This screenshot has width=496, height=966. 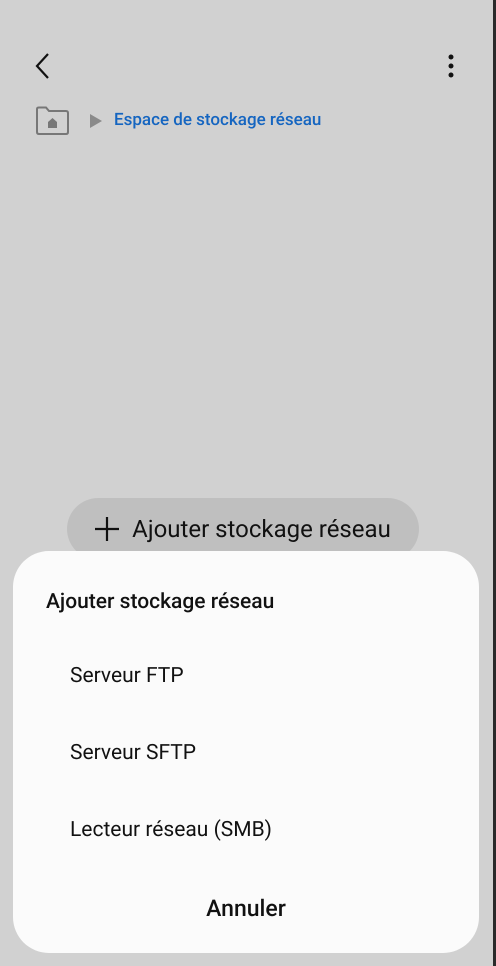 What do you see at coordinates (42, 66) in the screenshot?
I see `back-icon` at bounding box center [42, 66].